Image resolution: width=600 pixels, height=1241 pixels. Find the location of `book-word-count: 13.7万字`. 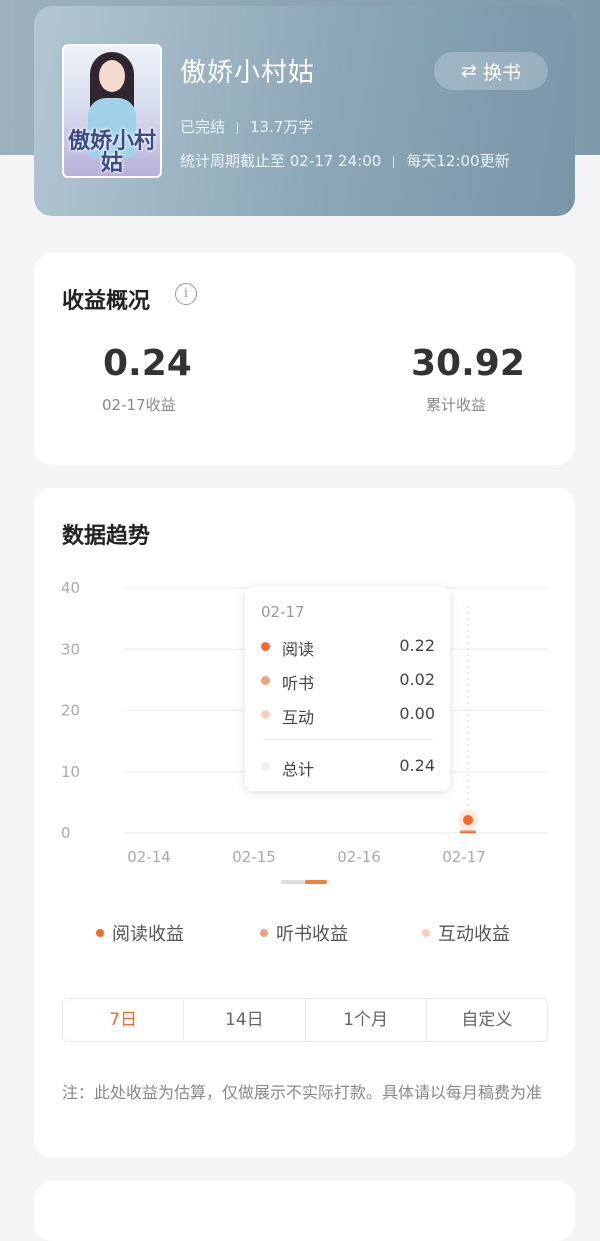

book-word-count: 13.7万字 is located at coordinates (282, 127).